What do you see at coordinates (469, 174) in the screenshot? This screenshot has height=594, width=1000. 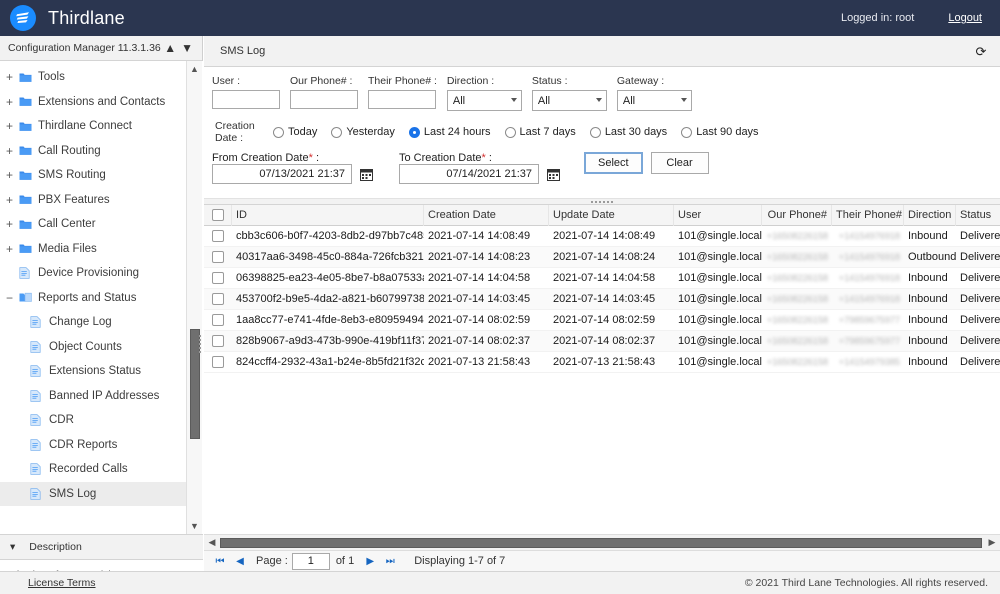 I see `to-date-input` at bounding box center [469, 174].